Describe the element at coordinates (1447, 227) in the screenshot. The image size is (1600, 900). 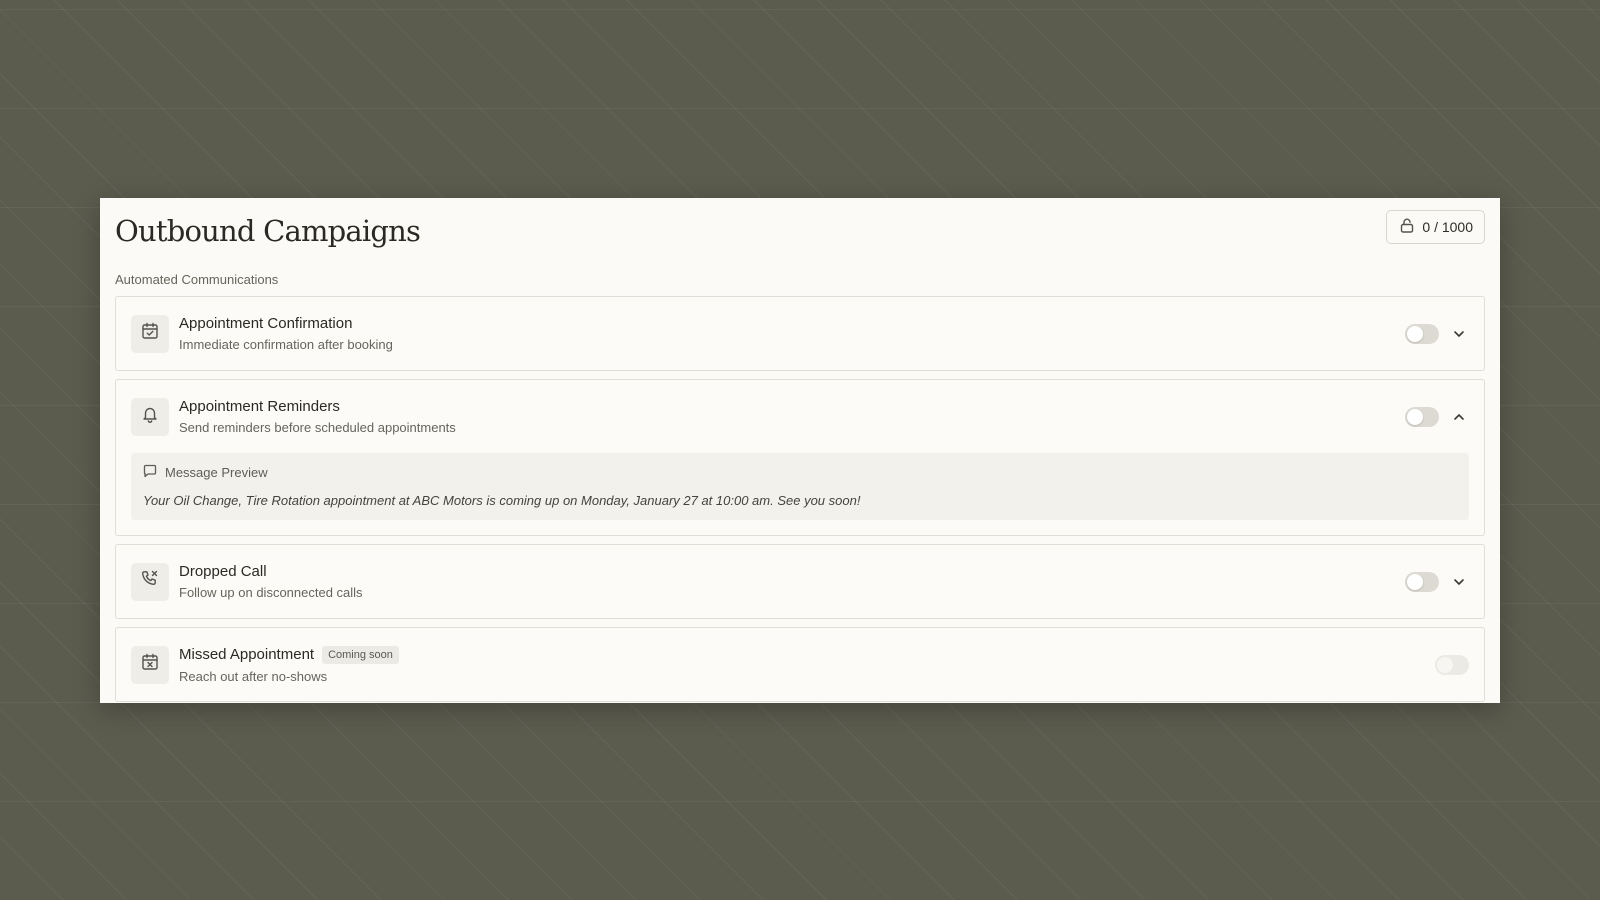
I see `usage-count: 0 / 1000` at that location.